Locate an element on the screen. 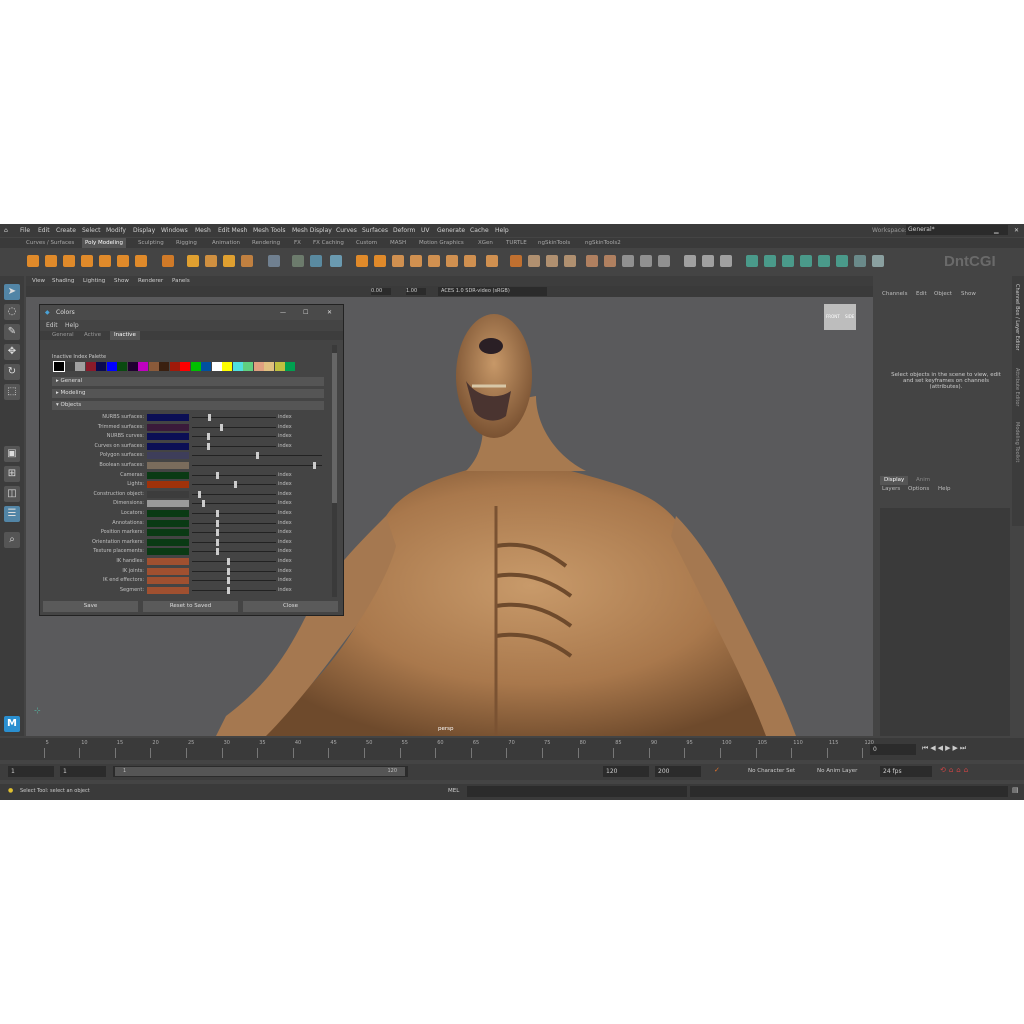 This screenshot has width=1024, height=1024. grid-icon is located at coordinates (274, 261).